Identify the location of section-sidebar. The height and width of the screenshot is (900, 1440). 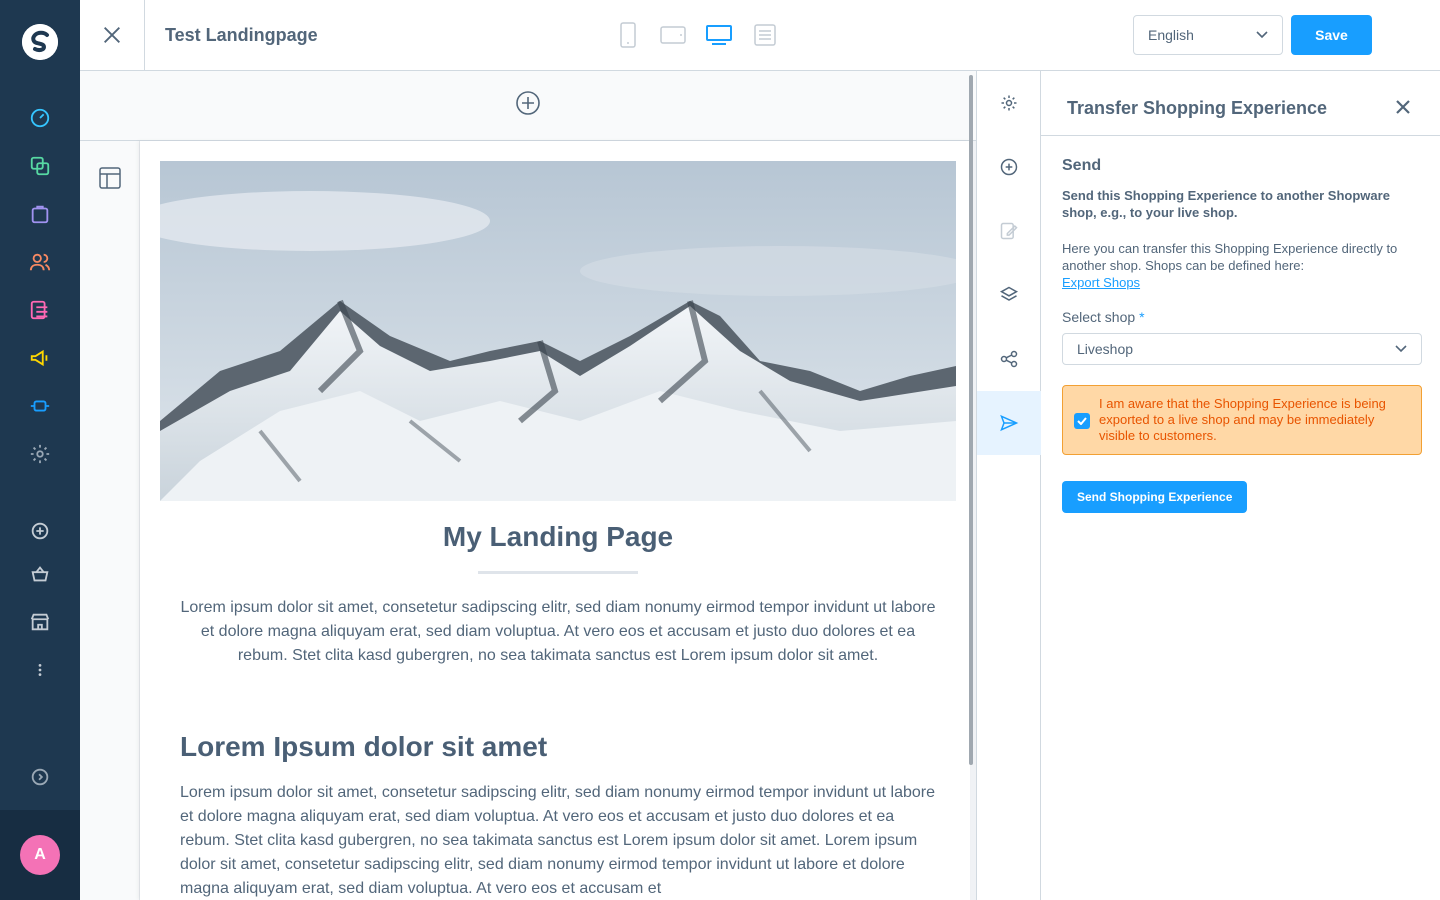
(110, 520).